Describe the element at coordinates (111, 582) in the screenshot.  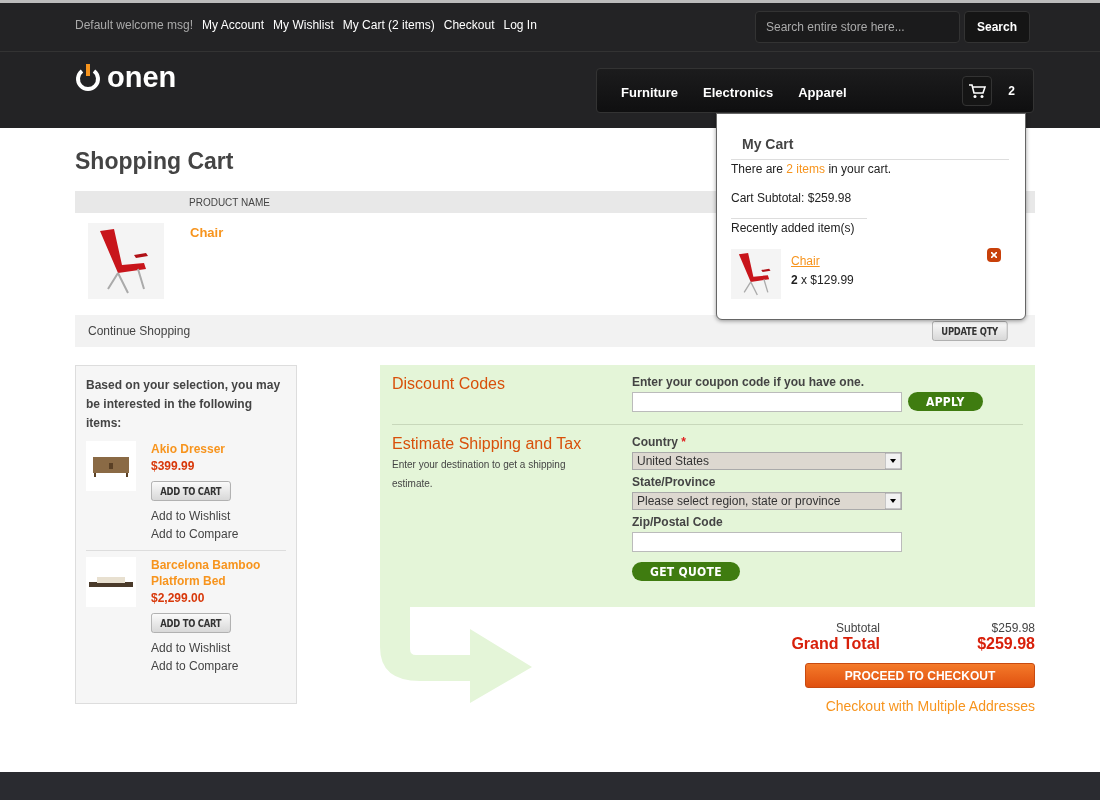
I see `bed-photo` at that location.